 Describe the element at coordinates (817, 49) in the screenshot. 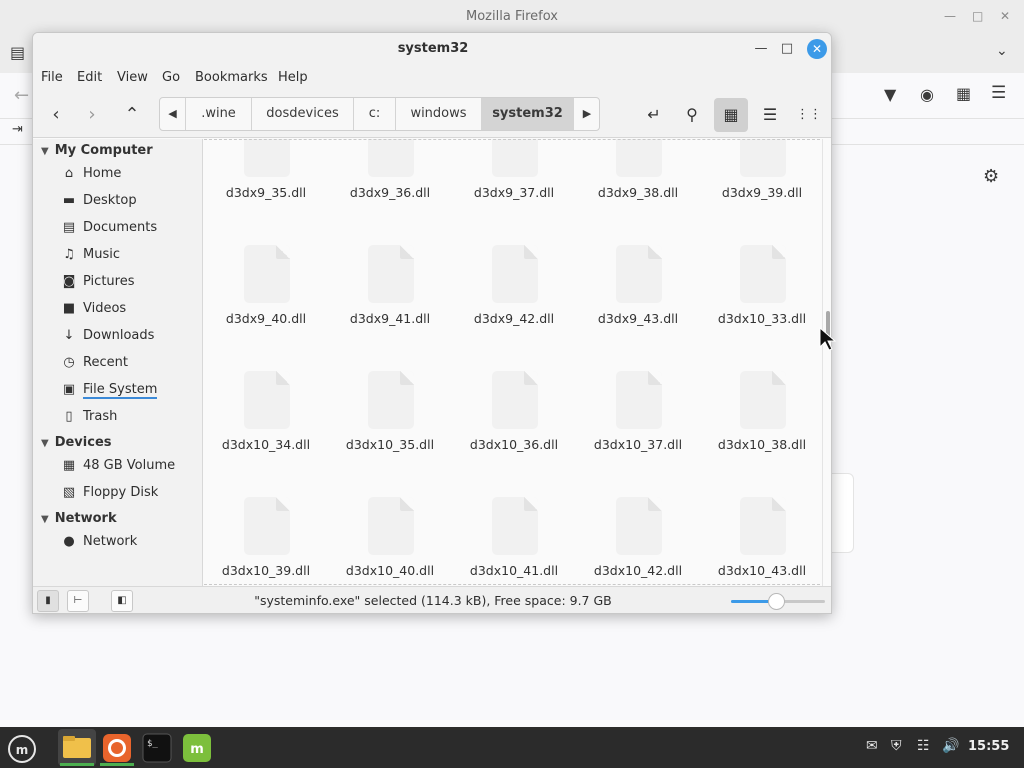

I see `close-icon: ✕` at that location.